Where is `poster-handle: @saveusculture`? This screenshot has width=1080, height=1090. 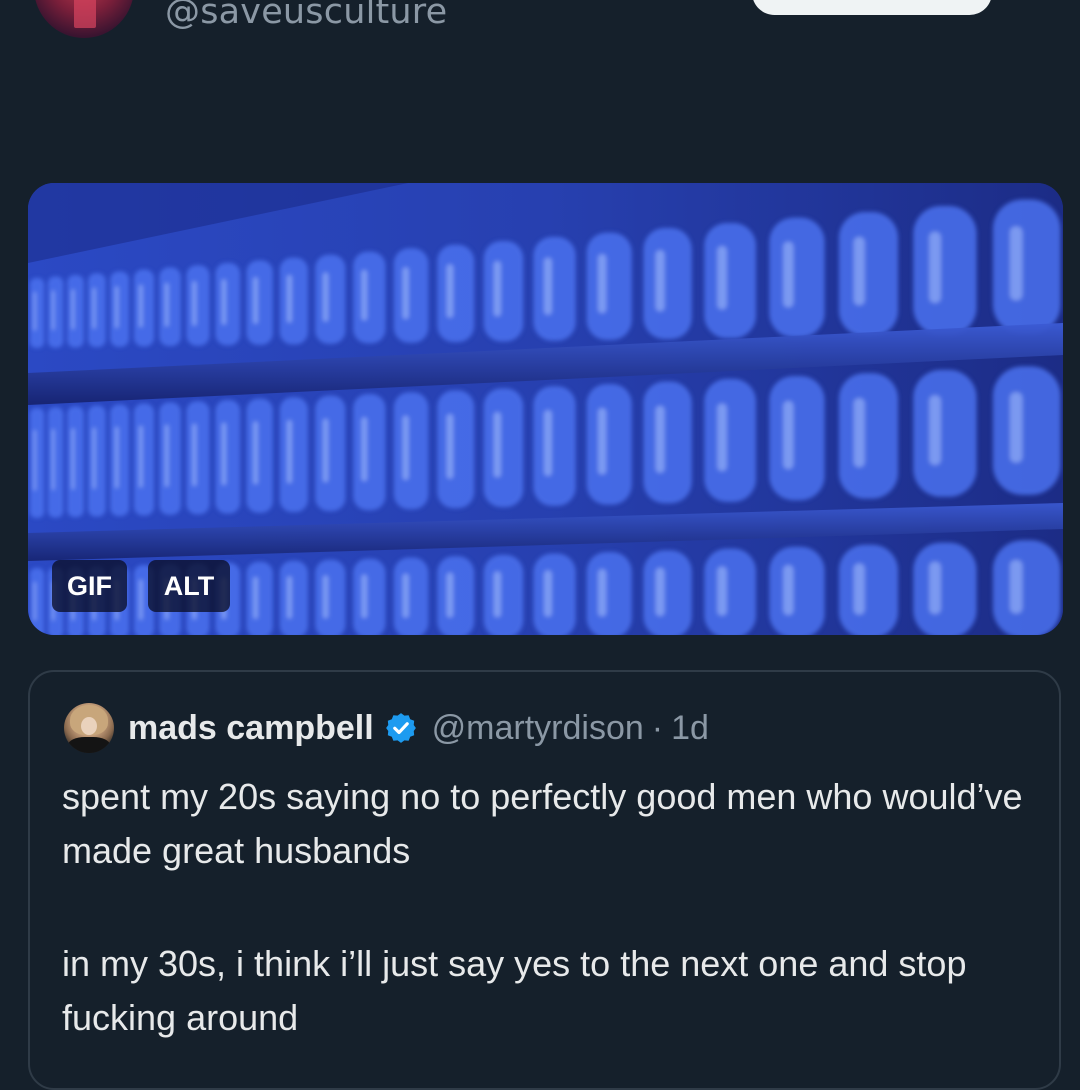 poster-handle: @saveusculture is located at coordinates (306, 16).